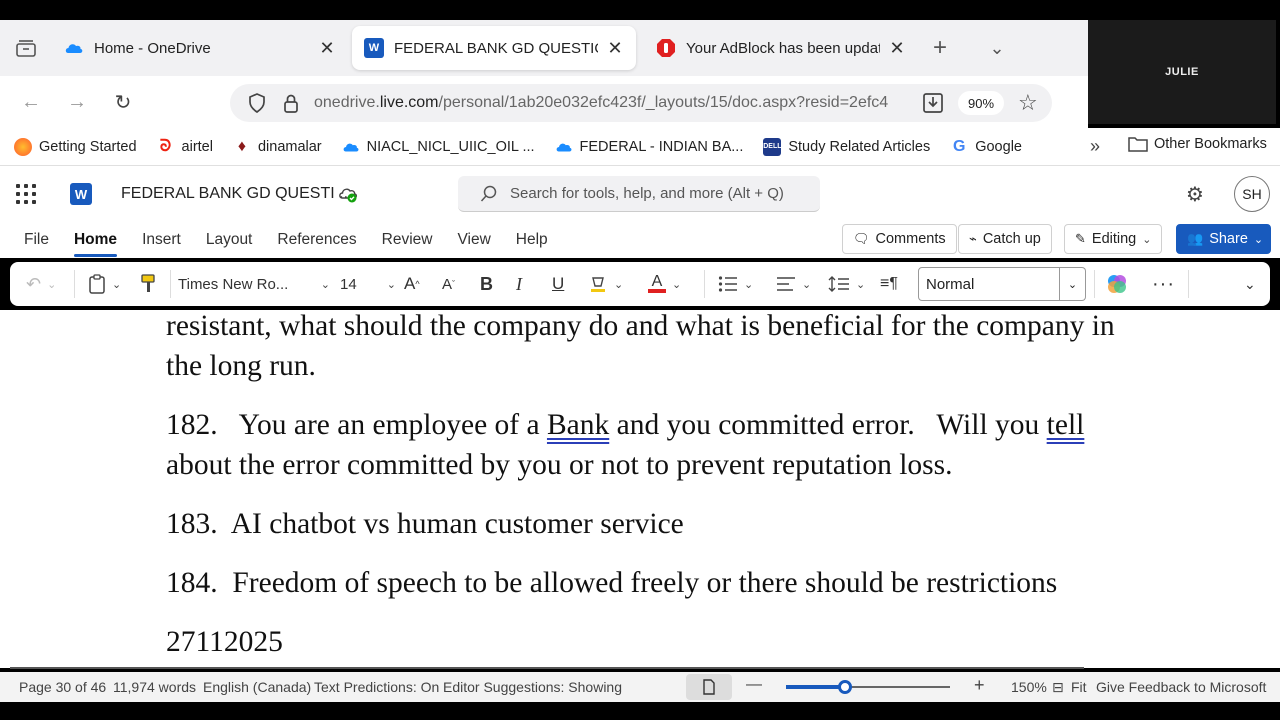  Describe the element at coordinates (348, 194) in the screenshot. I see `cloud-saved-icon` at that location.